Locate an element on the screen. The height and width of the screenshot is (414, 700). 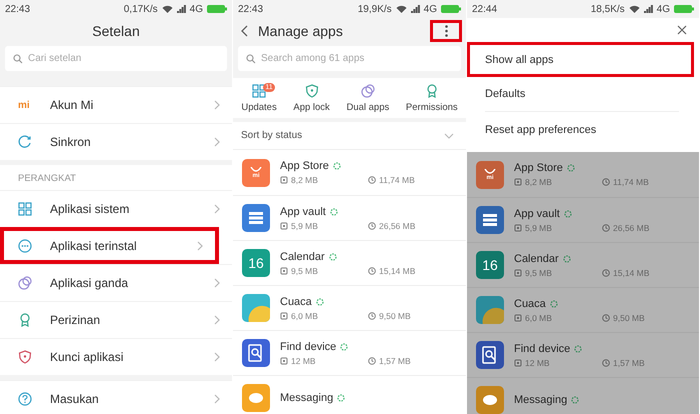
app-name: Calendar is located at coordinates (536, 258).